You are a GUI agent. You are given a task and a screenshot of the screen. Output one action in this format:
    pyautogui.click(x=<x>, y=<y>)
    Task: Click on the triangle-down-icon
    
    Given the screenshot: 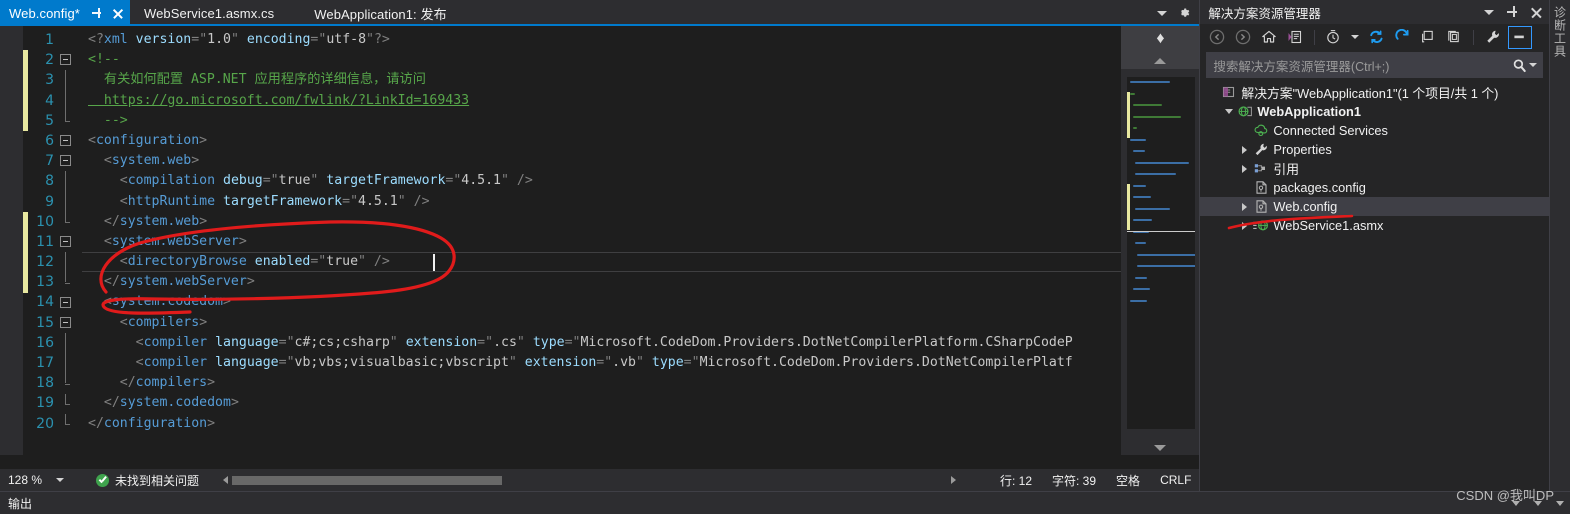 What is the action you would take?
    pyautogui.click(x=1160, y=448)
    